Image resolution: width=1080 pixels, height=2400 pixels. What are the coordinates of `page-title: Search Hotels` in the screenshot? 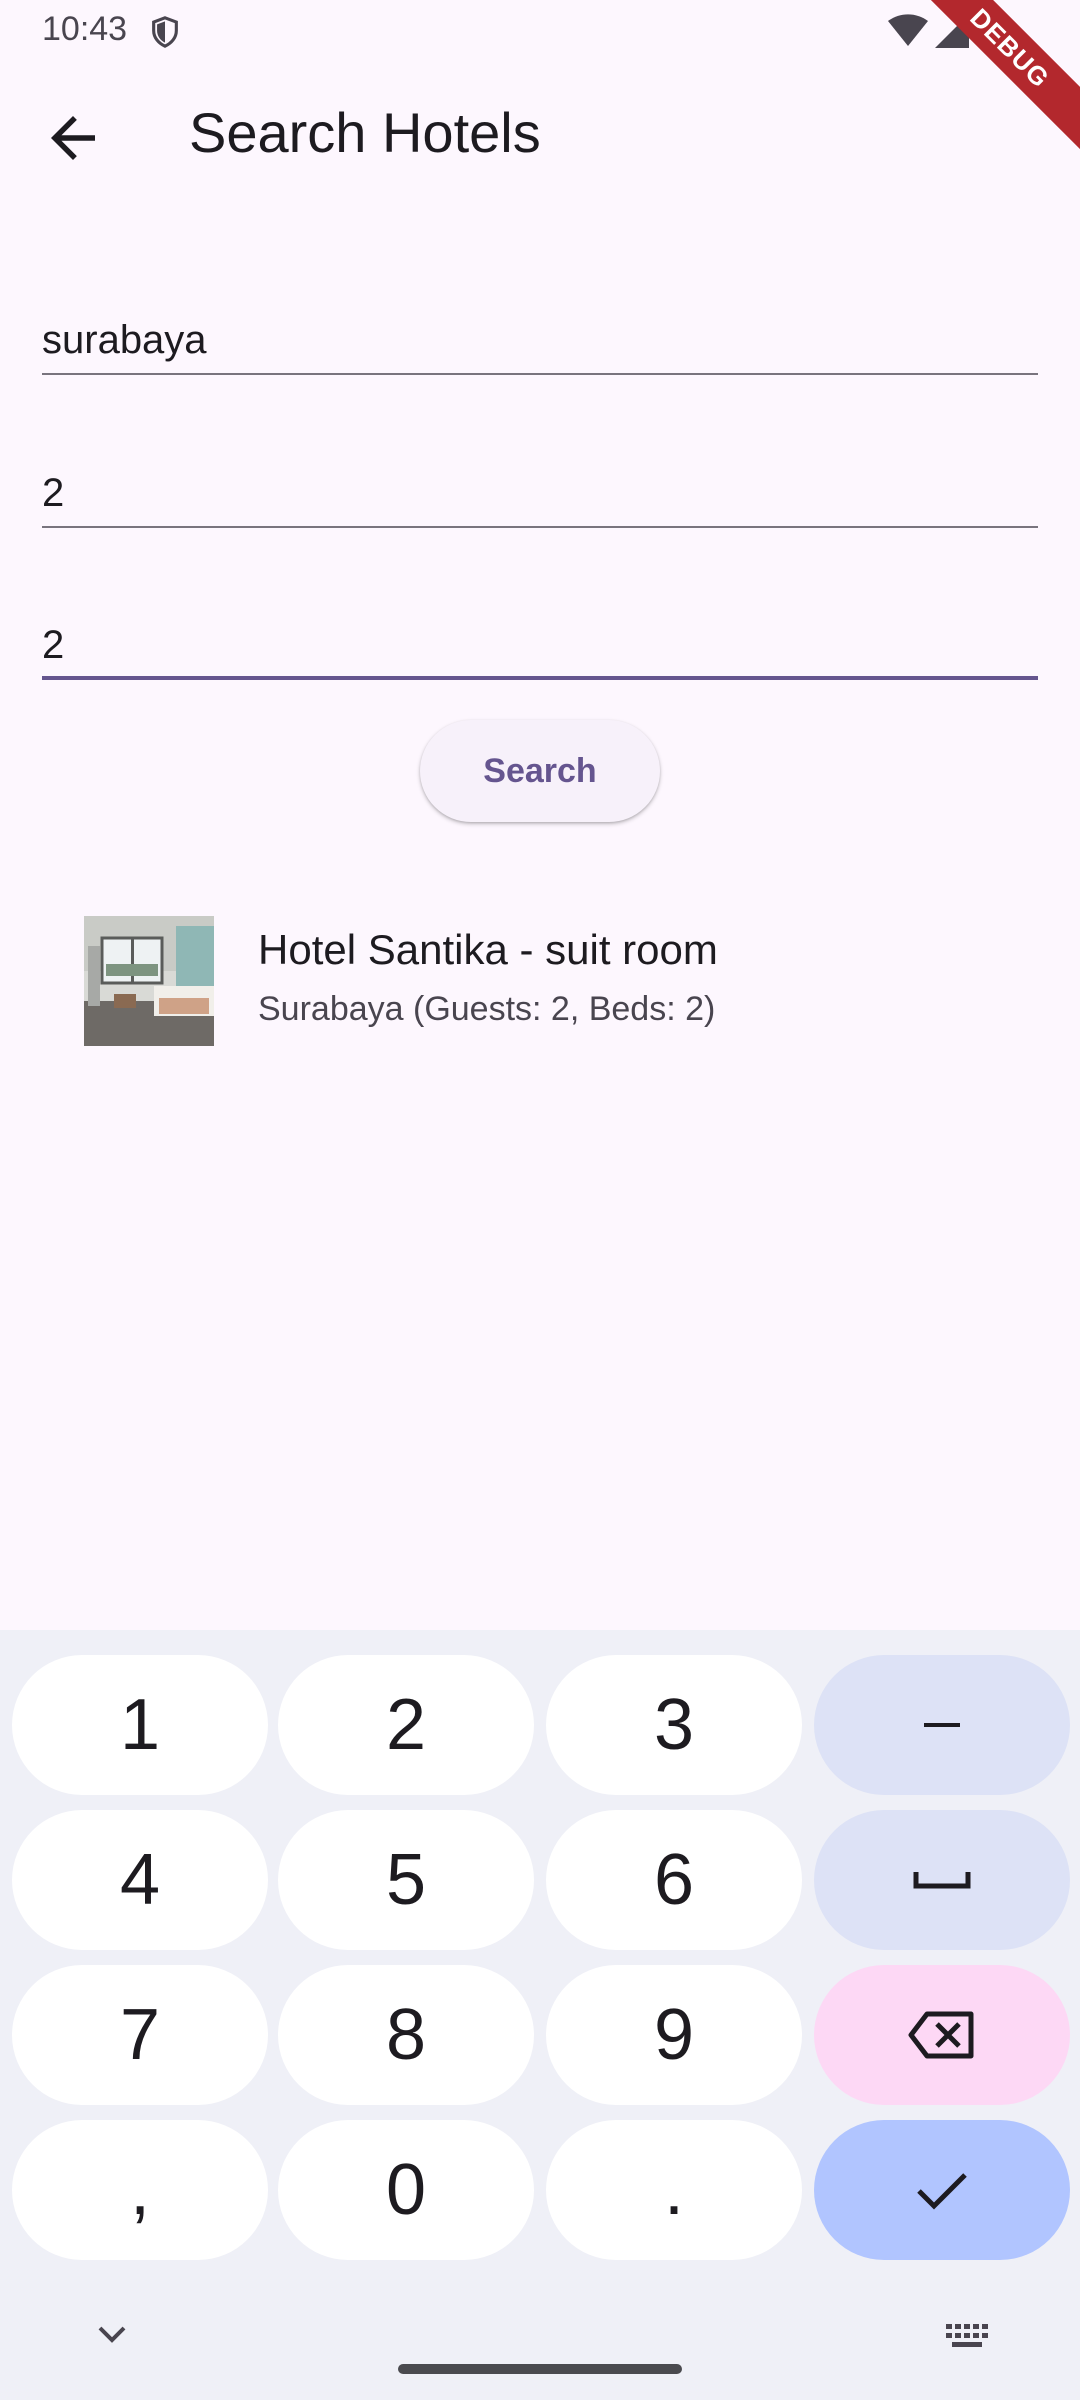 It's located at (365, 132).